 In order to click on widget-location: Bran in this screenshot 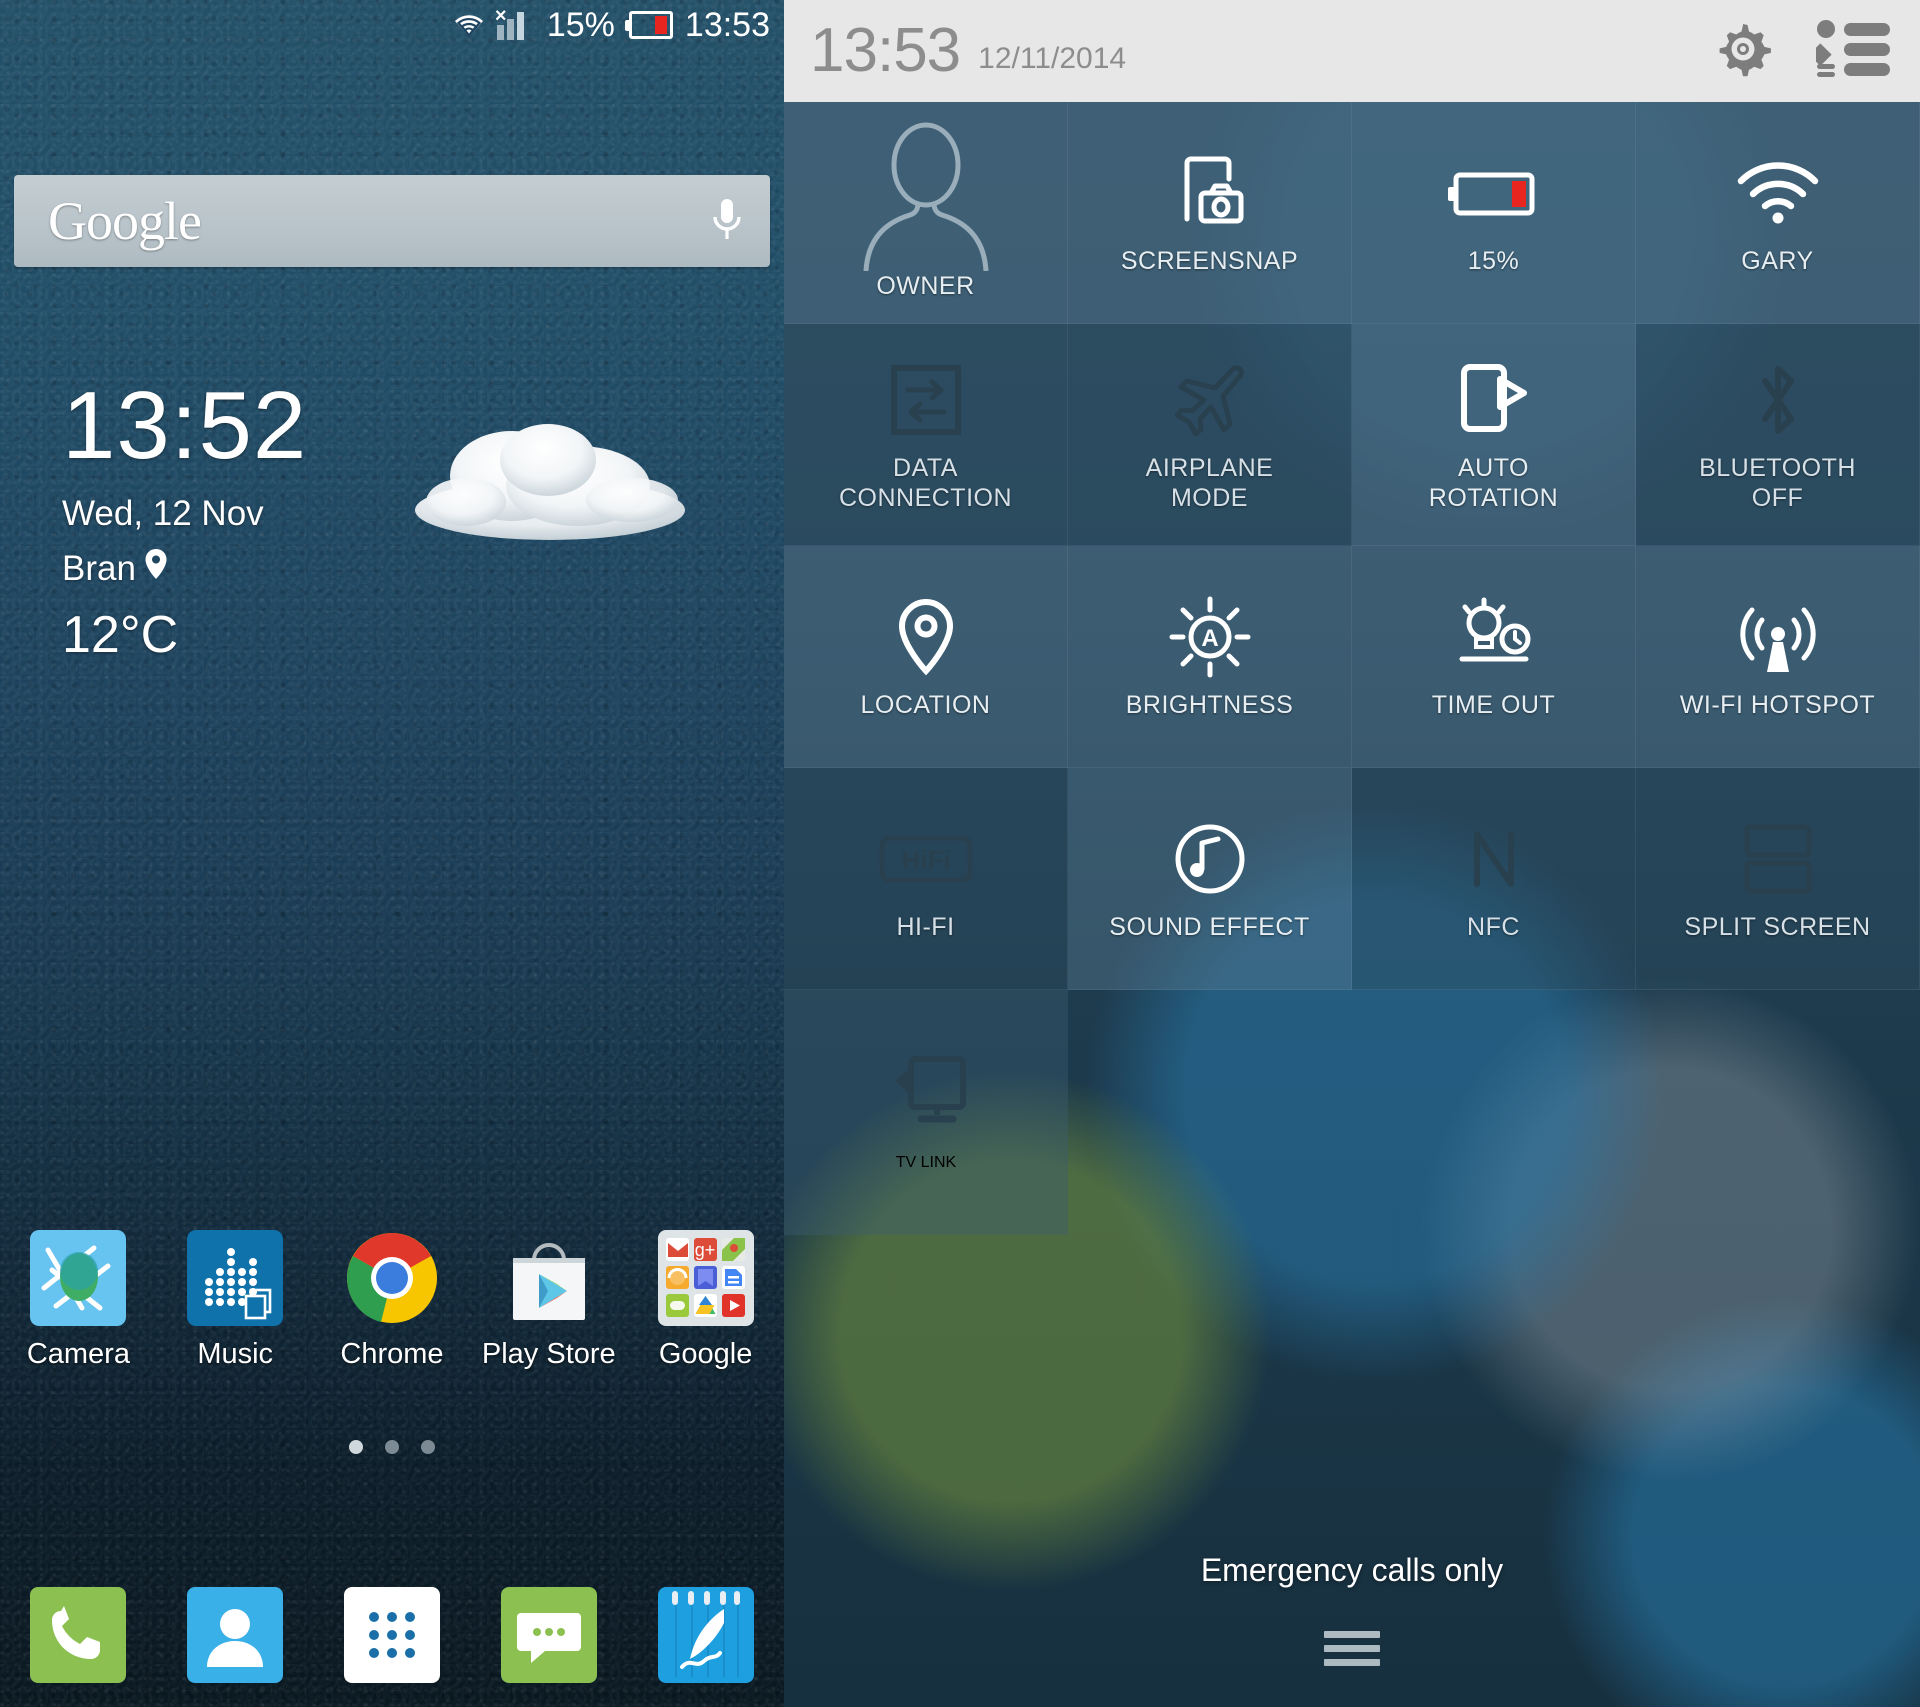, I will do `click(184, 568)`.